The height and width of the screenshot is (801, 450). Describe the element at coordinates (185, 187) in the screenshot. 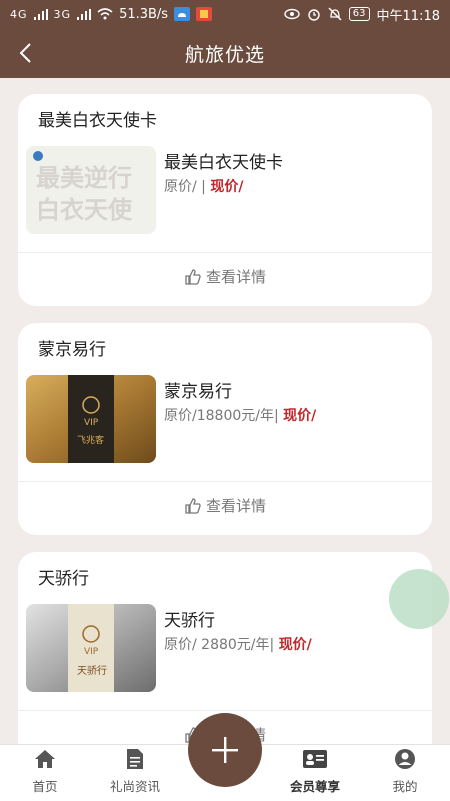

I see `original-price: 原价/ |` at that location.